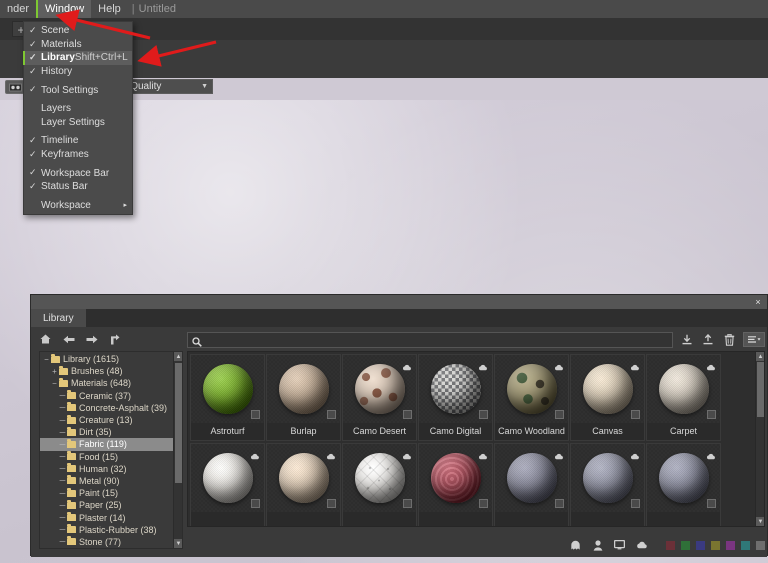  What do you see at coordinates (760, 356) in the screenshot?
I see `grid-scroll-up-icon: ▲` at bounding box center [760, 356].